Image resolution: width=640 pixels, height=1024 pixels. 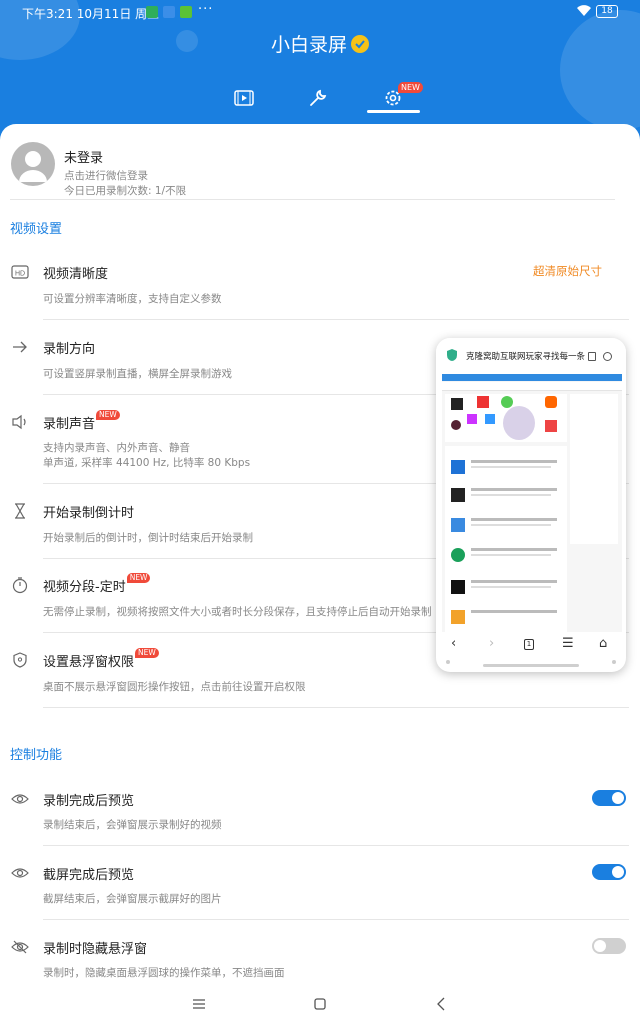 I want to click on wrench-icon, so click(x=318, y=97).